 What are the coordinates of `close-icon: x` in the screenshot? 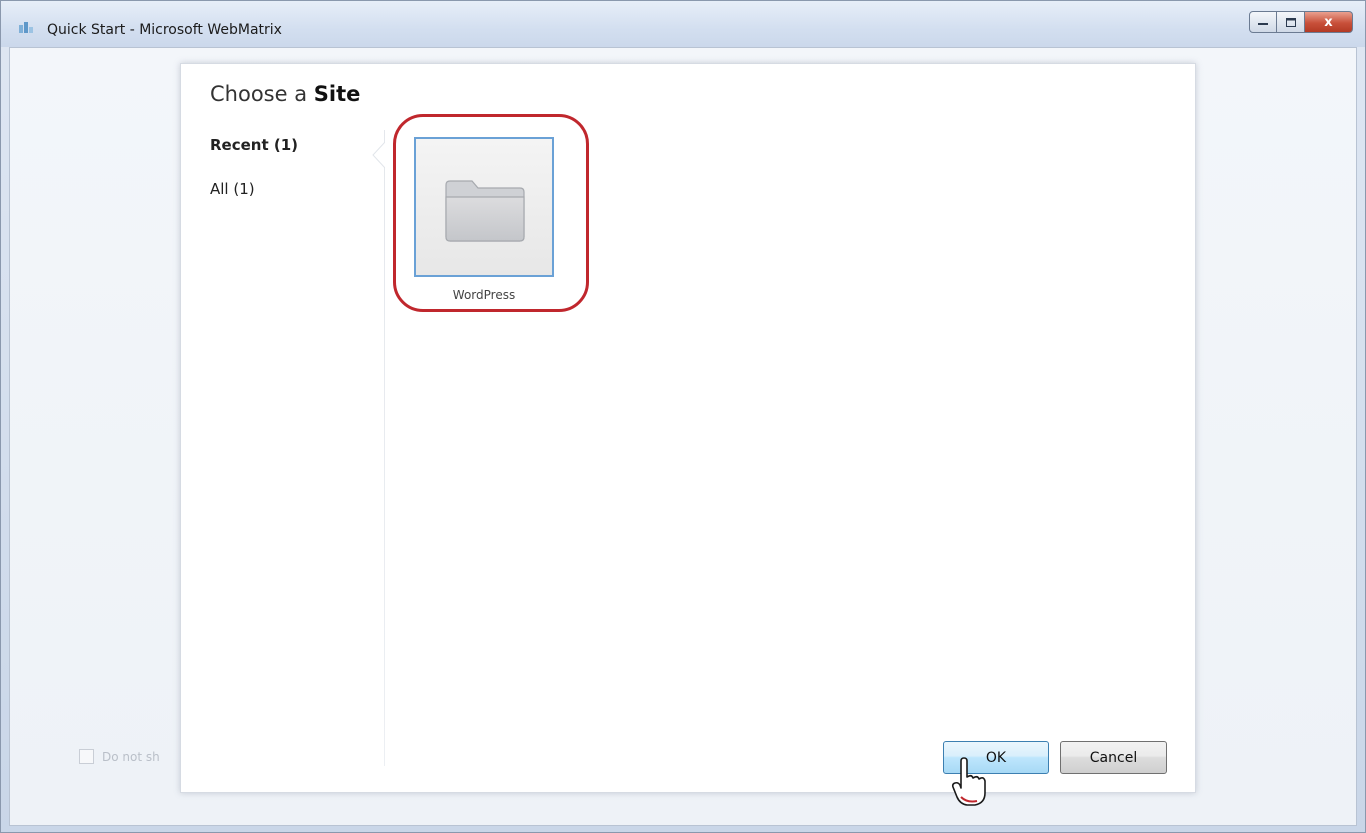 It's located at (1328, 22).